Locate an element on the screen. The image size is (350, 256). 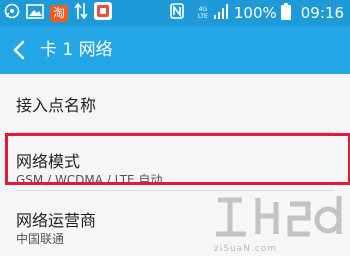
nfc-icon is located at coordinates (177, 13).